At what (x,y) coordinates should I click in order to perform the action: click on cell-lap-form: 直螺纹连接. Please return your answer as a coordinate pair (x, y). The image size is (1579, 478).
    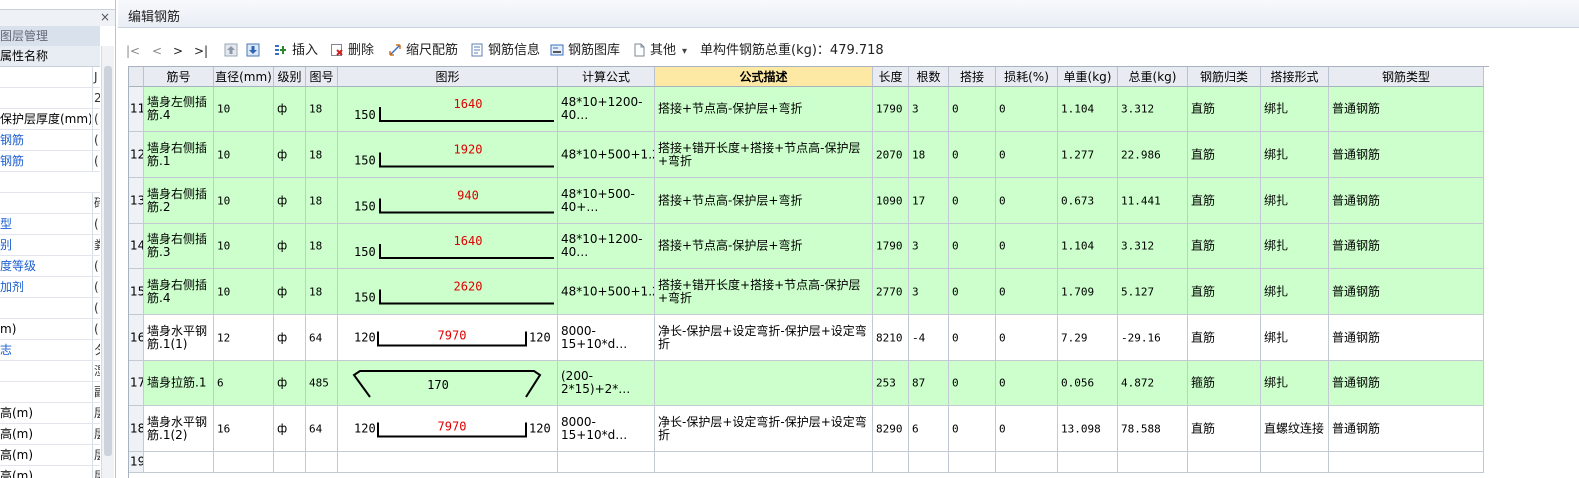
    Looking at the image, I should click on (1295, 429).